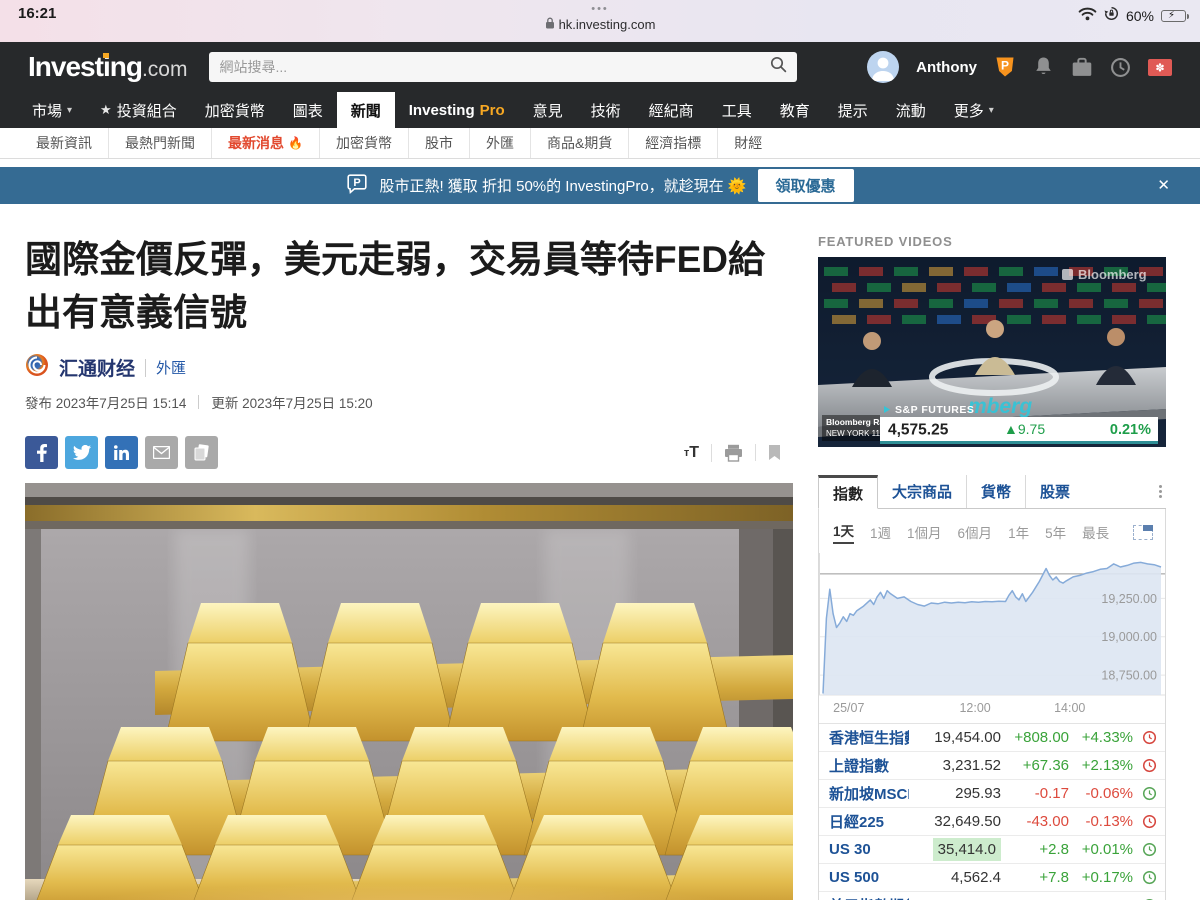  What do you see at coordinates (1120, 67) in the screenshot?
I see `history-clock-icon` at bounding box center [1120, 67].